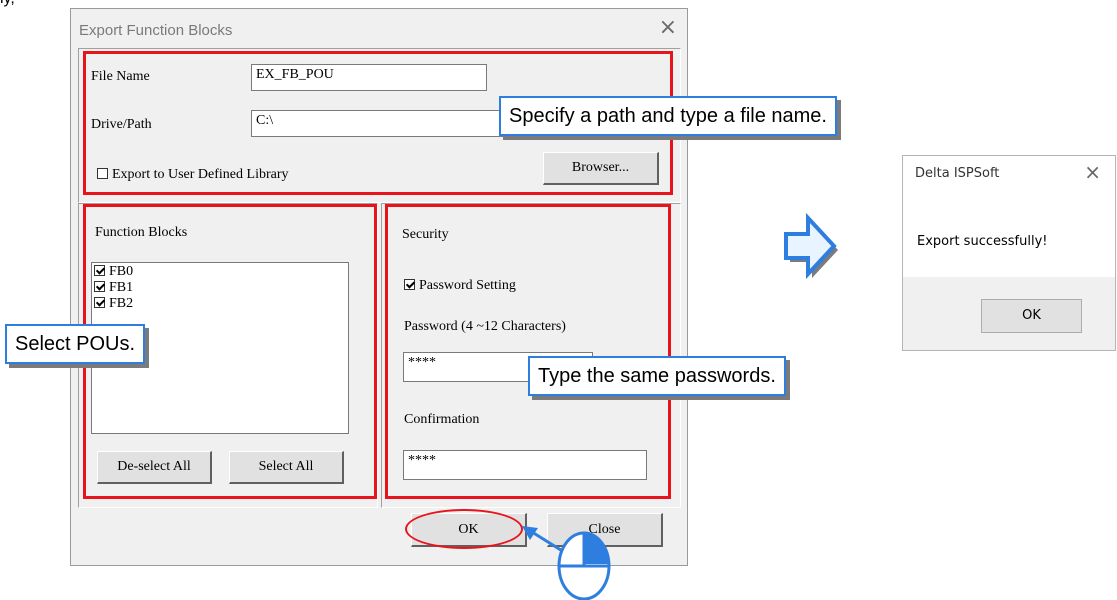  I want to click on ok-button: OK, so click(1031, 316).